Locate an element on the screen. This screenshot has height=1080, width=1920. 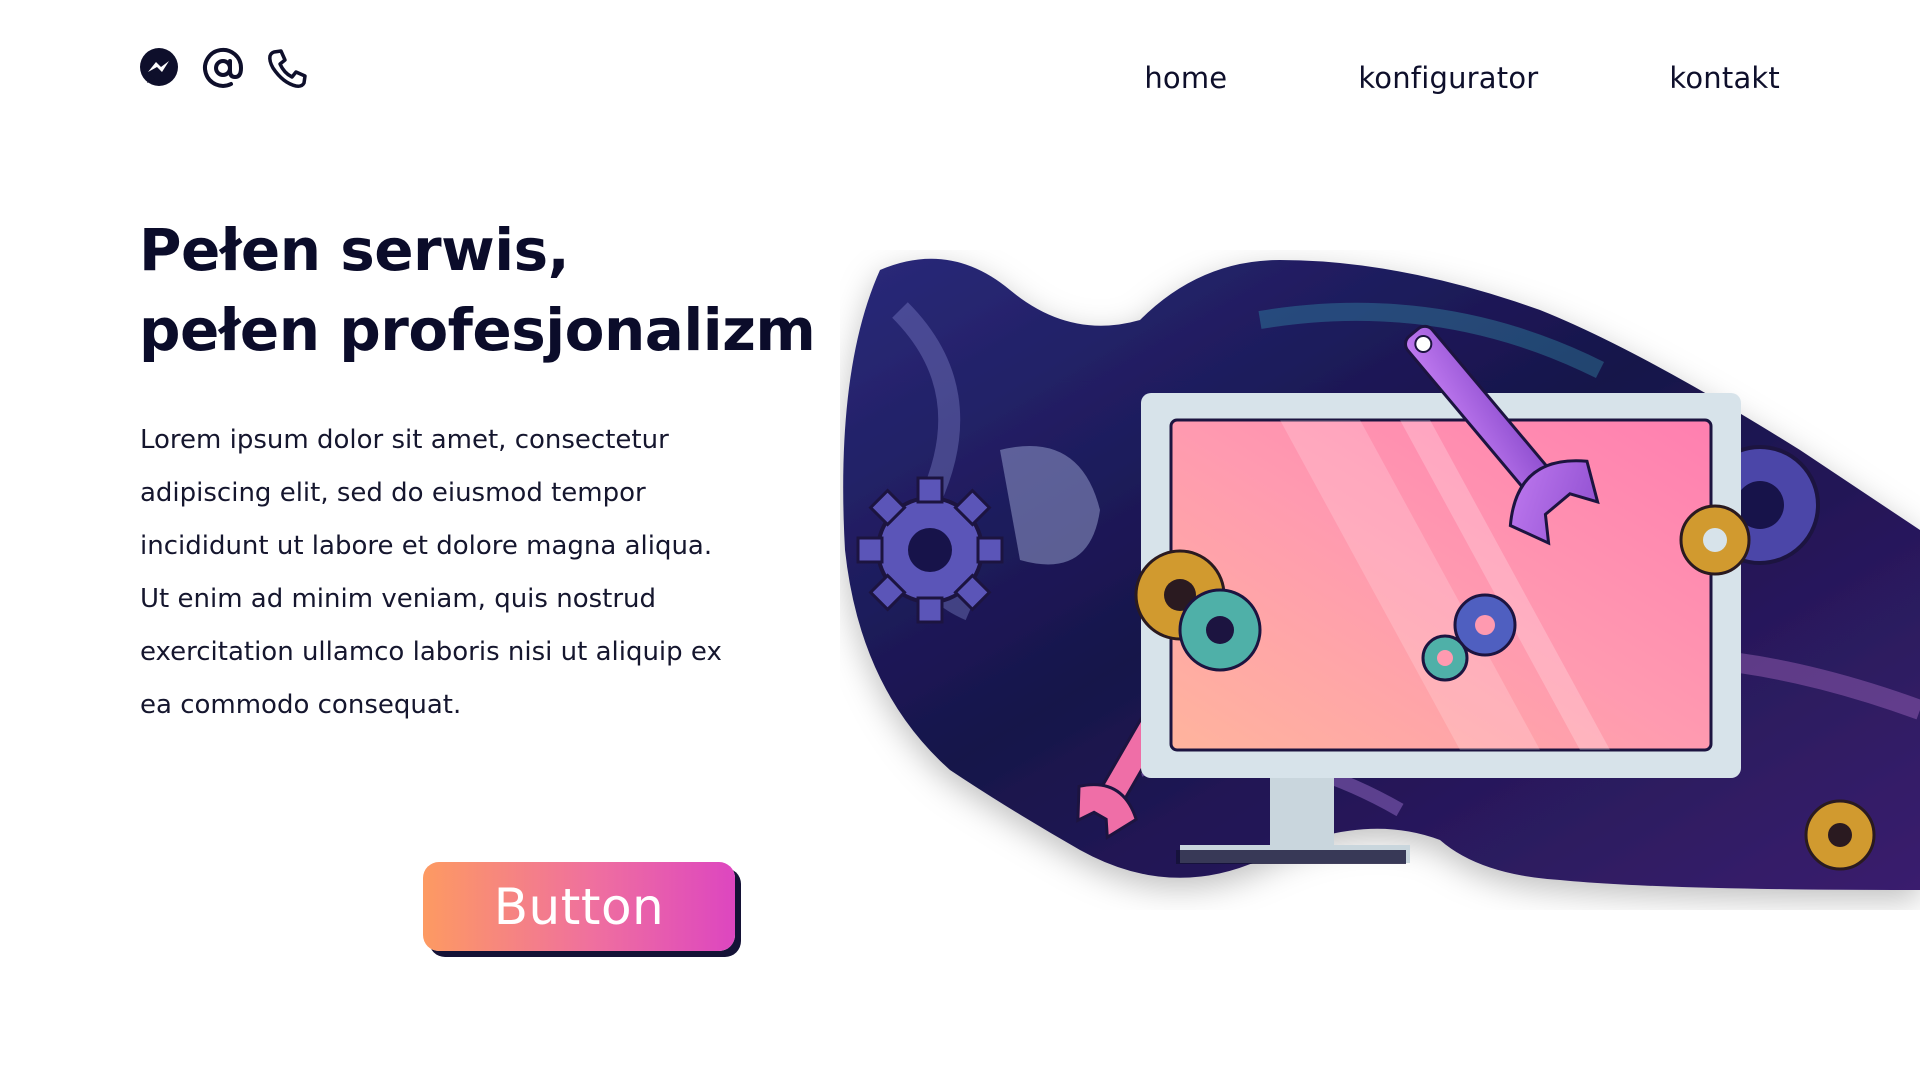
nav-konfigurator: konfigurator is located at coordinates (1448, 78).